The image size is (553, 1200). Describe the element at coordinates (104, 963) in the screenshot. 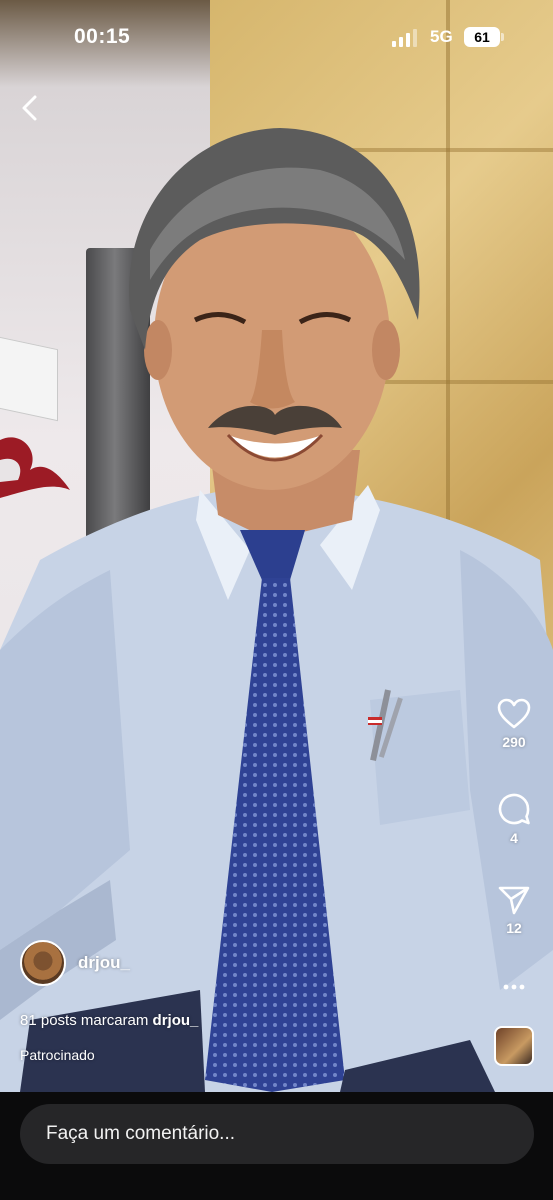

I see `username: drjou_` at that location.